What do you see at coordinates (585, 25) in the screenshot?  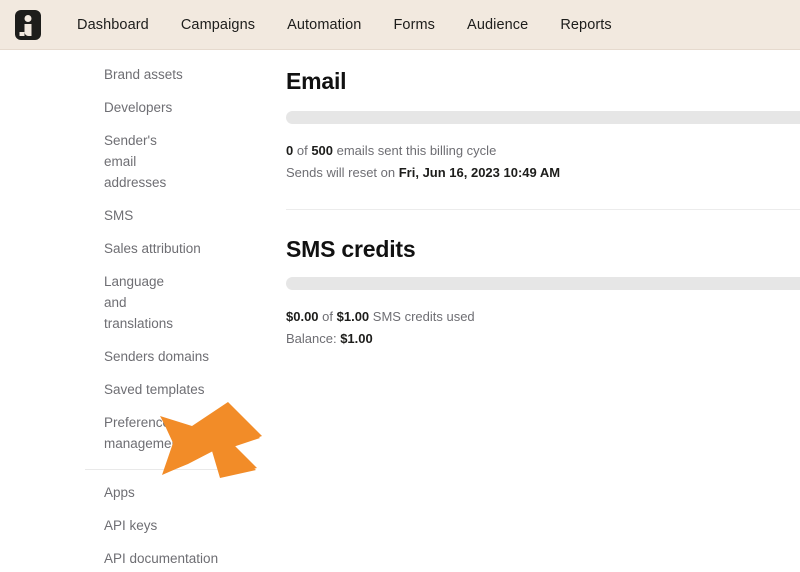 I see `nav-item-reports: Reports` at bounding box center [585, 25].